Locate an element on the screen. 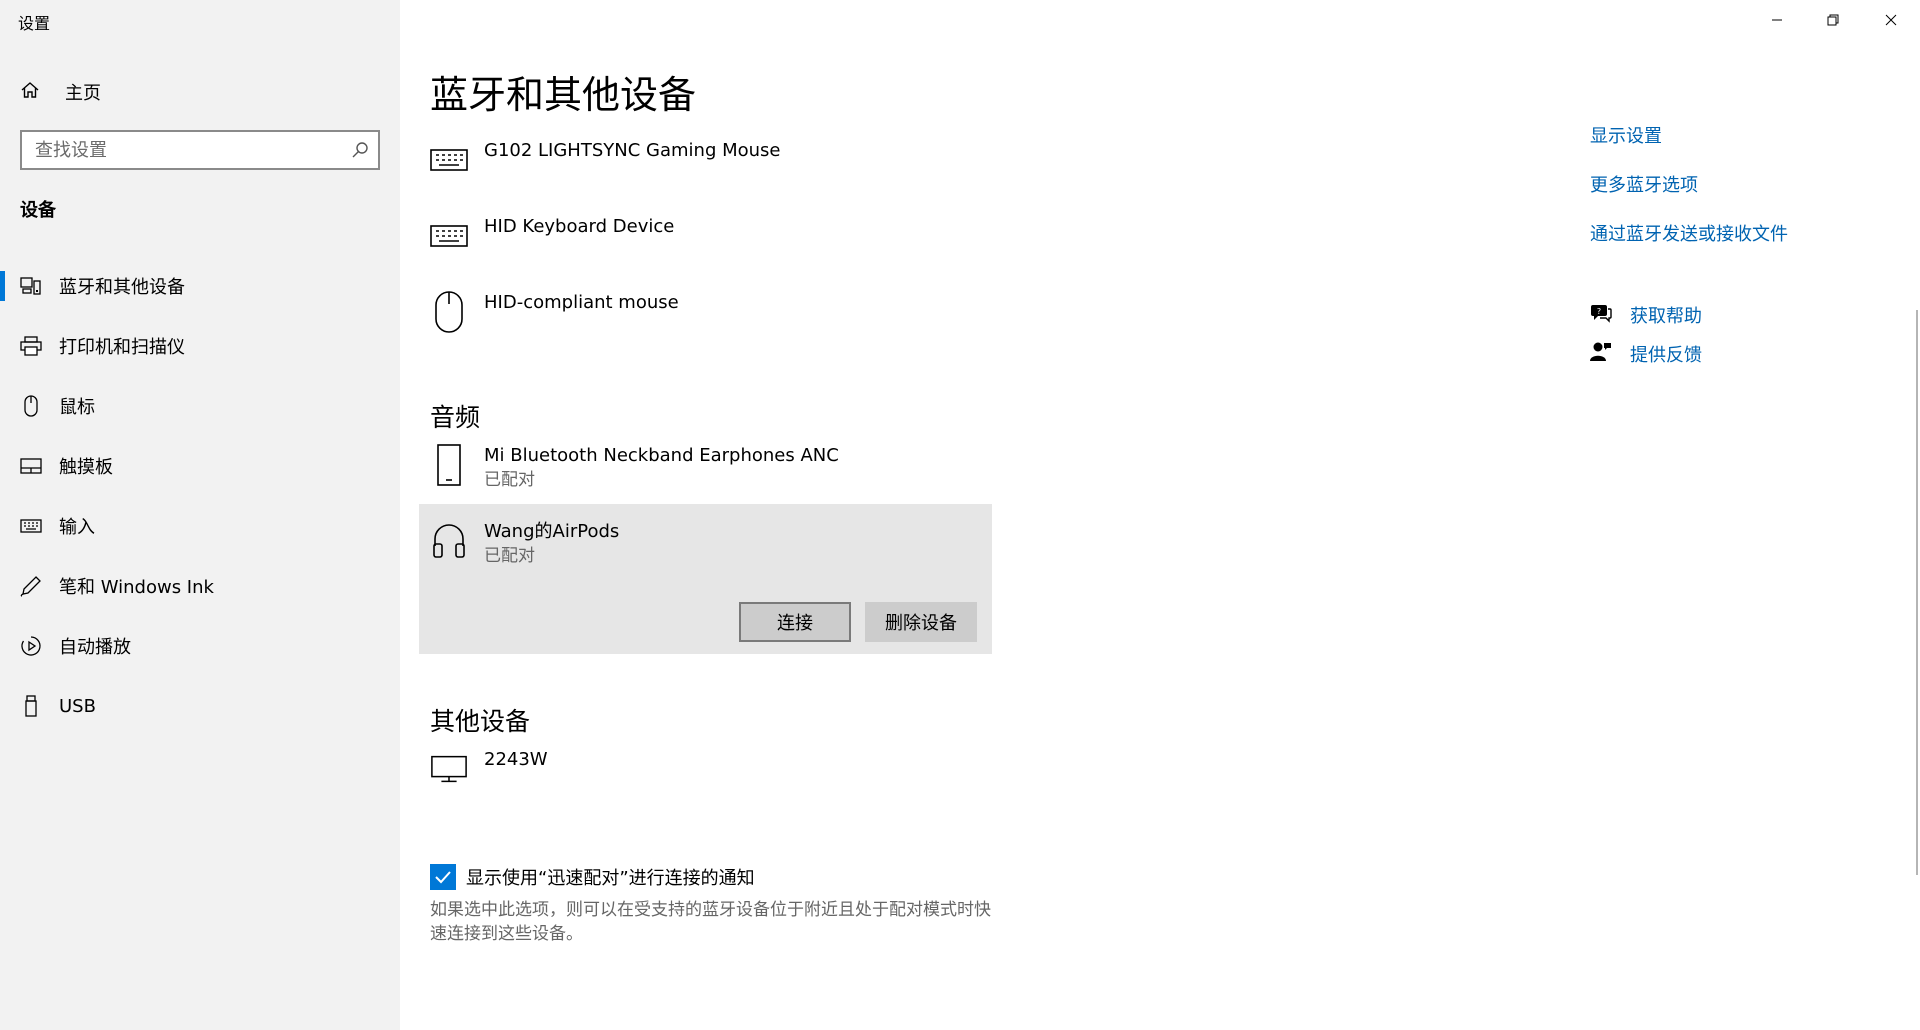 Image resolution: width=1920 pixels, height=1030 pixels. swift-pair-checkbox is located at coordinates (443, 877).